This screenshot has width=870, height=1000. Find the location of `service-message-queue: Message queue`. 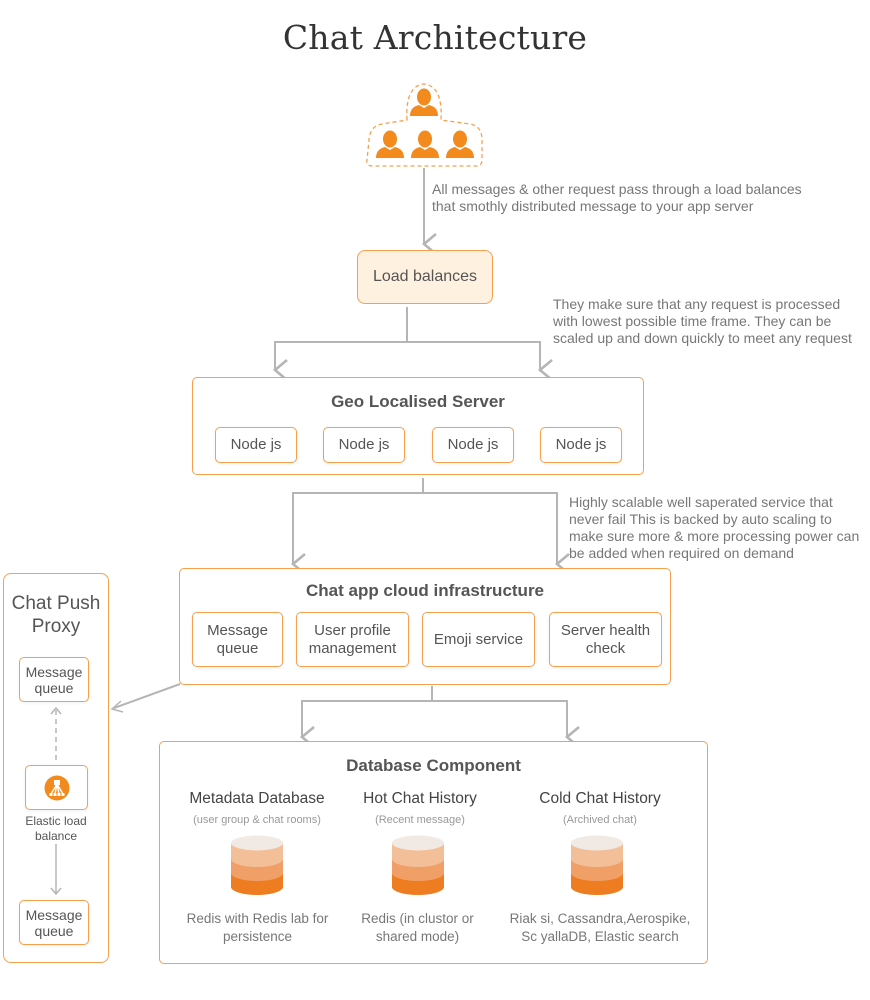

service-message-queue: Message queue is located at coordinates (237, 639).